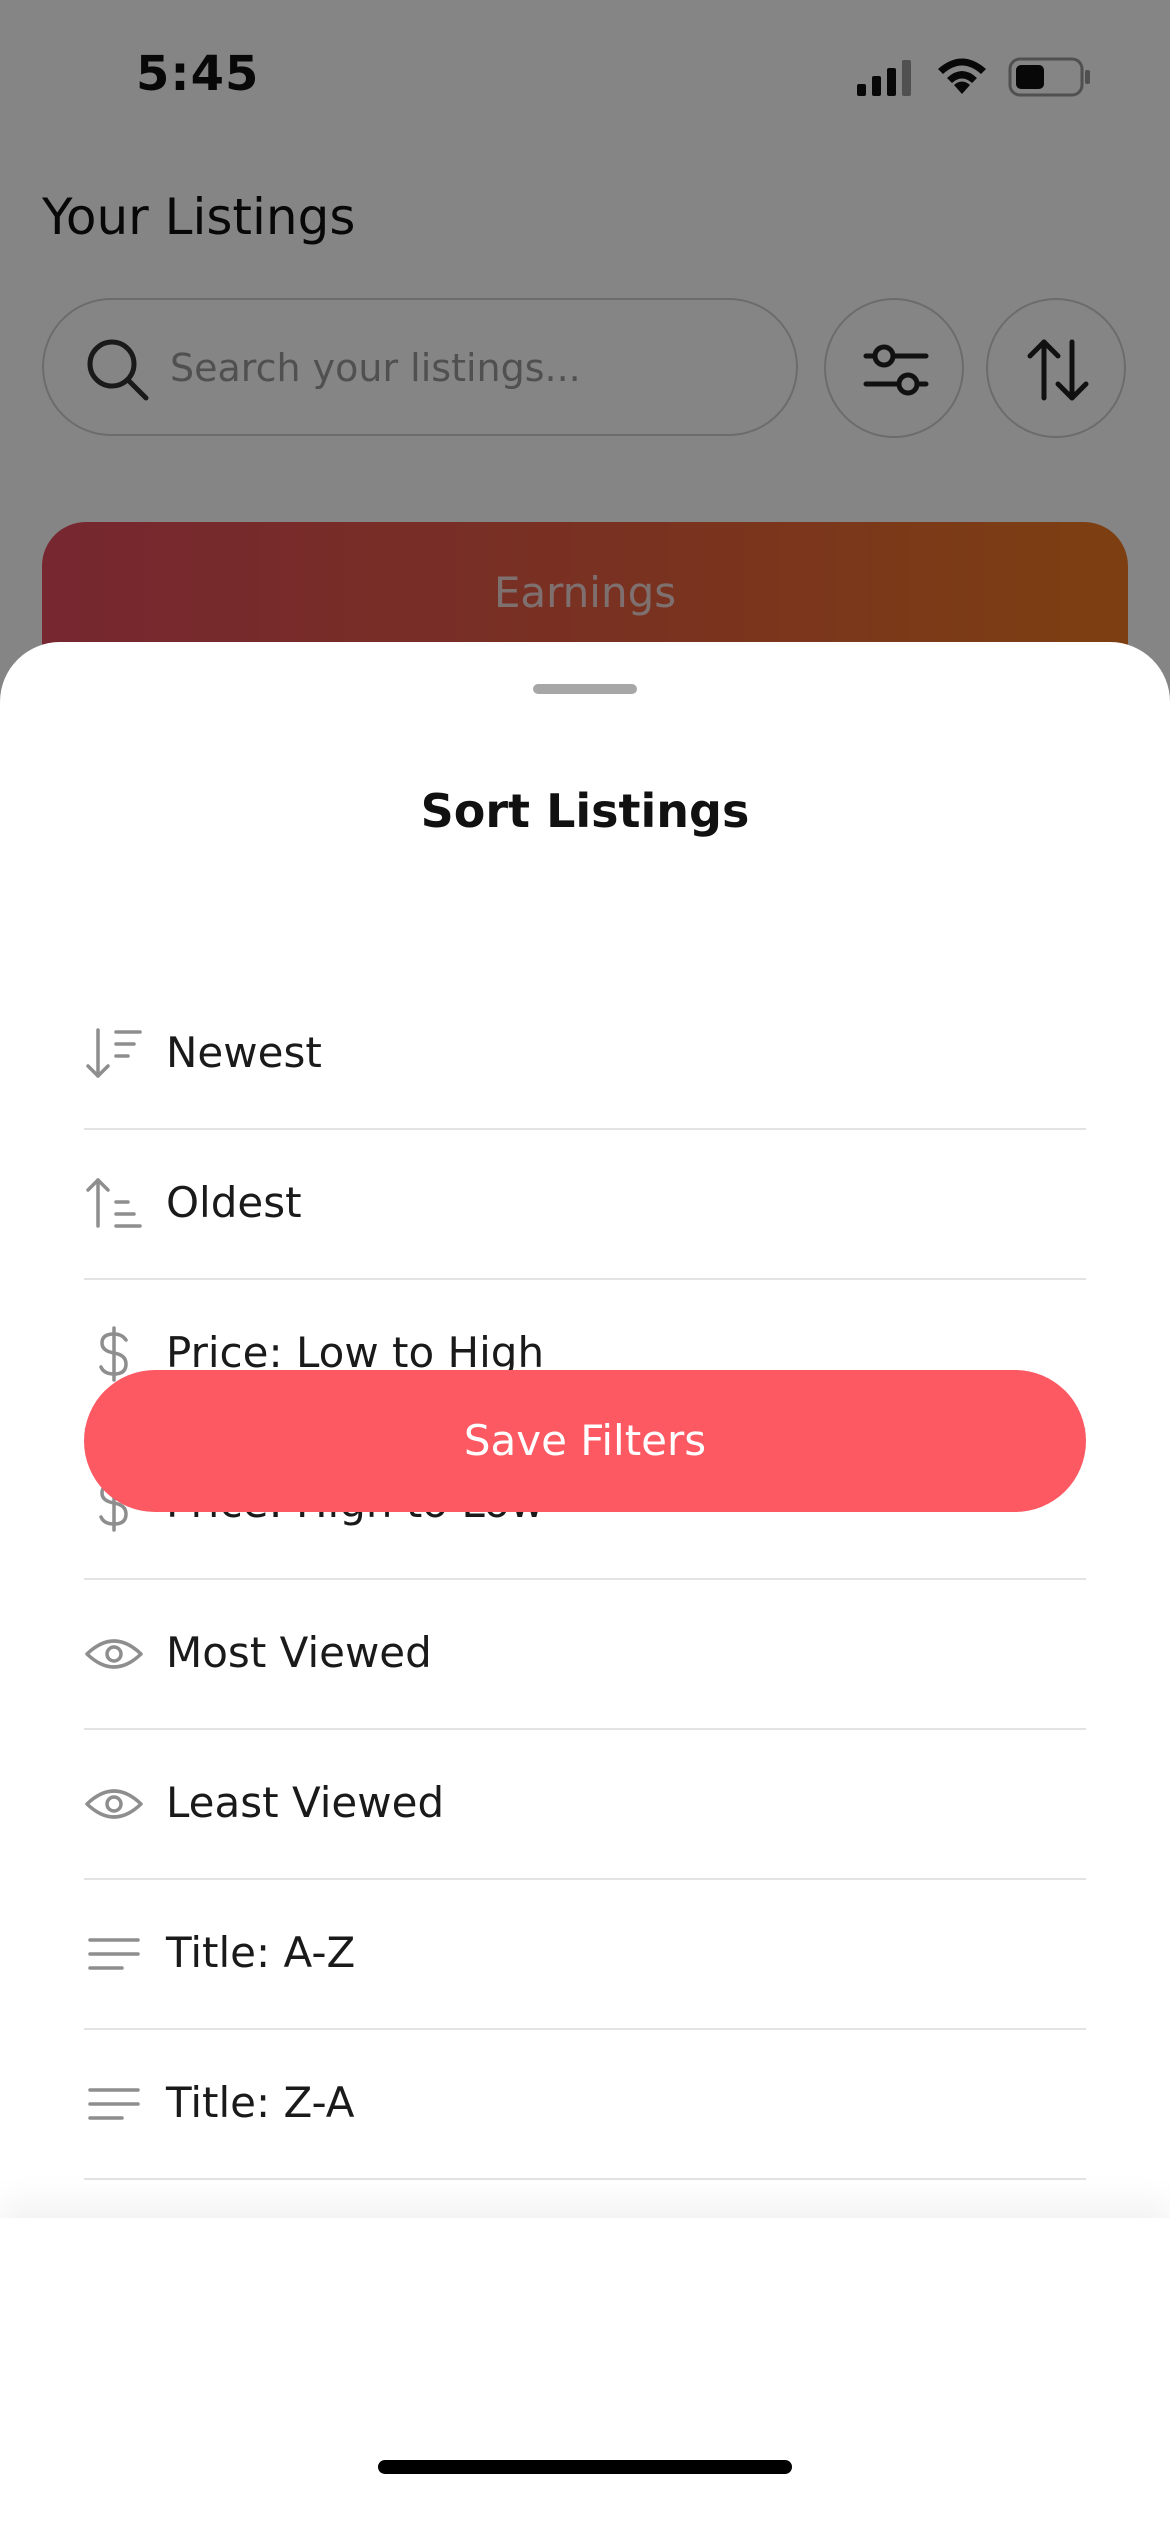 Image resolution: width=1170 pixels, height=2532 pixels. What do you see at coordinates (585, 2105) in the screenshot?
I see `sort-option-title-z-a: Title: Z-A` at bounding box center [585, 2105].